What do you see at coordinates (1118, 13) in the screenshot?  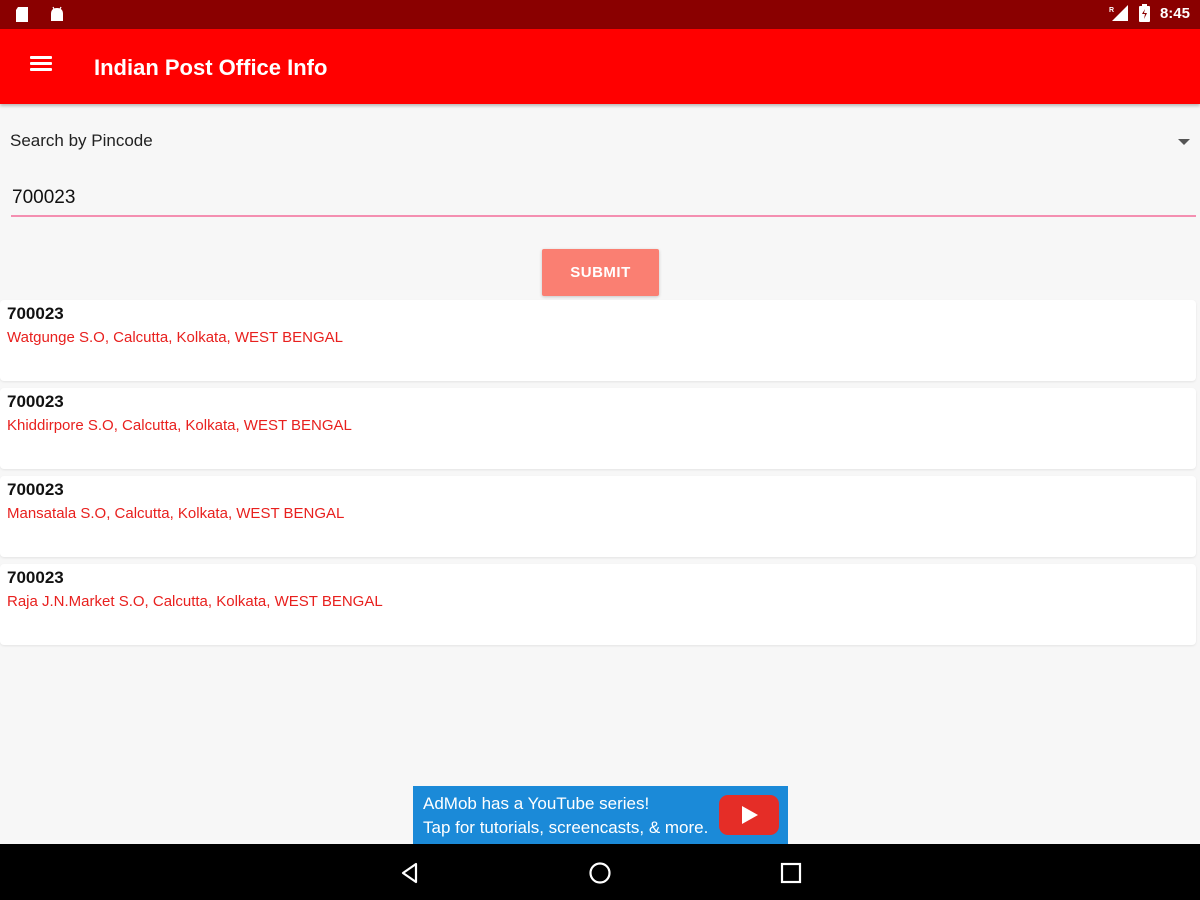 I see `signal-icon: R` at bounding box center [1118, 13].